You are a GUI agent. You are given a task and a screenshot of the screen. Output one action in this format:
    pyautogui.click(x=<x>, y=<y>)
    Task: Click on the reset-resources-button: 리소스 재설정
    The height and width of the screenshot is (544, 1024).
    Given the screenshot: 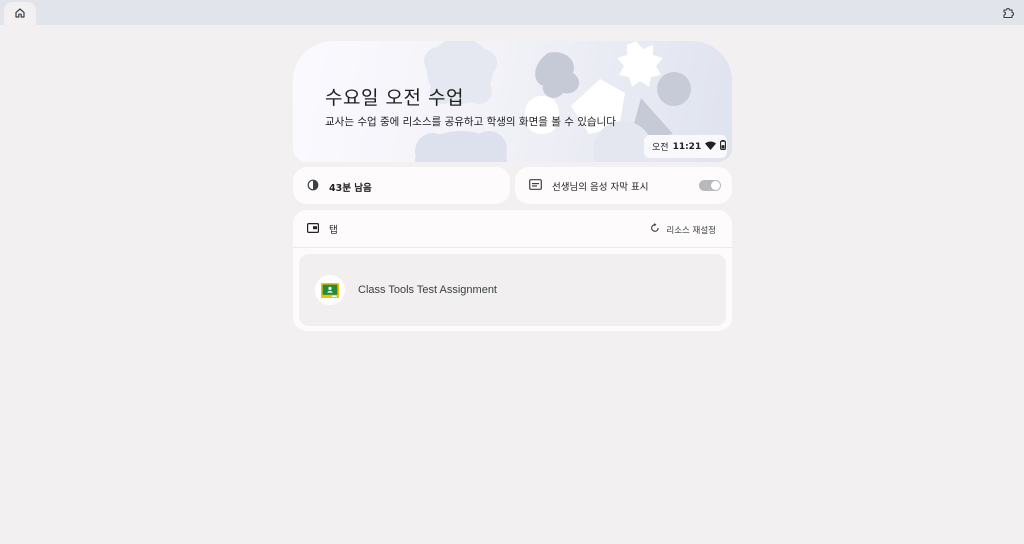 What is the action you would take?
    pyautogui.click(x=683, y=229)
    